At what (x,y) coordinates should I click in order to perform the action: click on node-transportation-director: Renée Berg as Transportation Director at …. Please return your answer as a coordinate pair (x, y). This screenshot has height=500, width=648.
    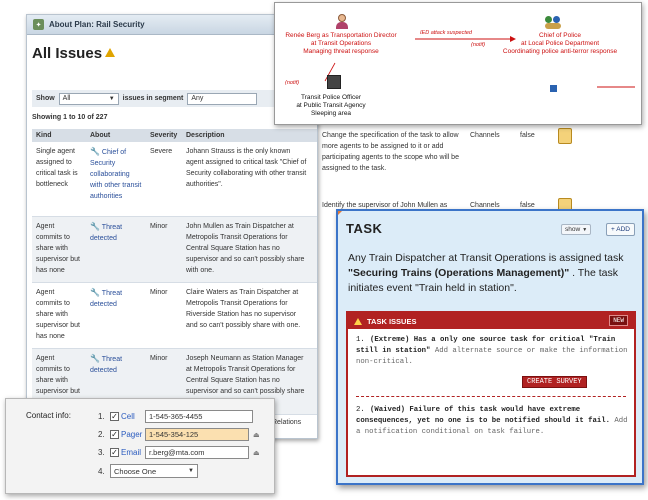
    Looking at the image, I should click on (341, 44).